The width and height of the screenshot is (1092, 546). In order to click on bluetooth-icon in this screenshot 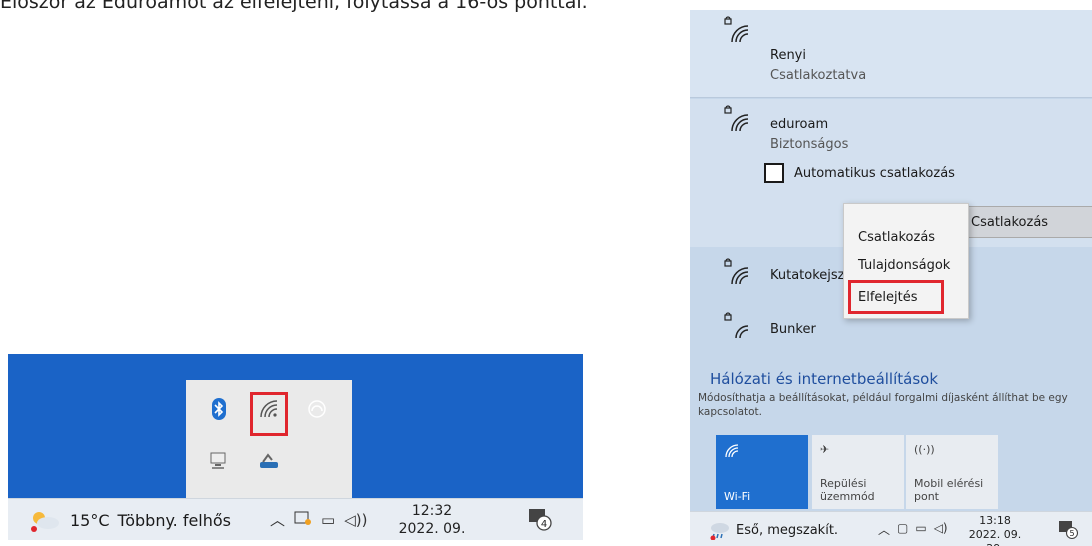, I will do `click(219, 409)`.